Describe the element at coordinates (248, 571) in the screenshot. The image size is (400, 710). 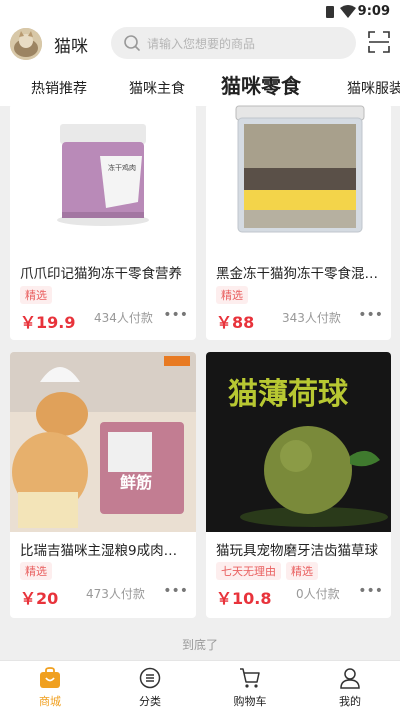
I see `tag-seven-day-return: 七天无理由` at that location.